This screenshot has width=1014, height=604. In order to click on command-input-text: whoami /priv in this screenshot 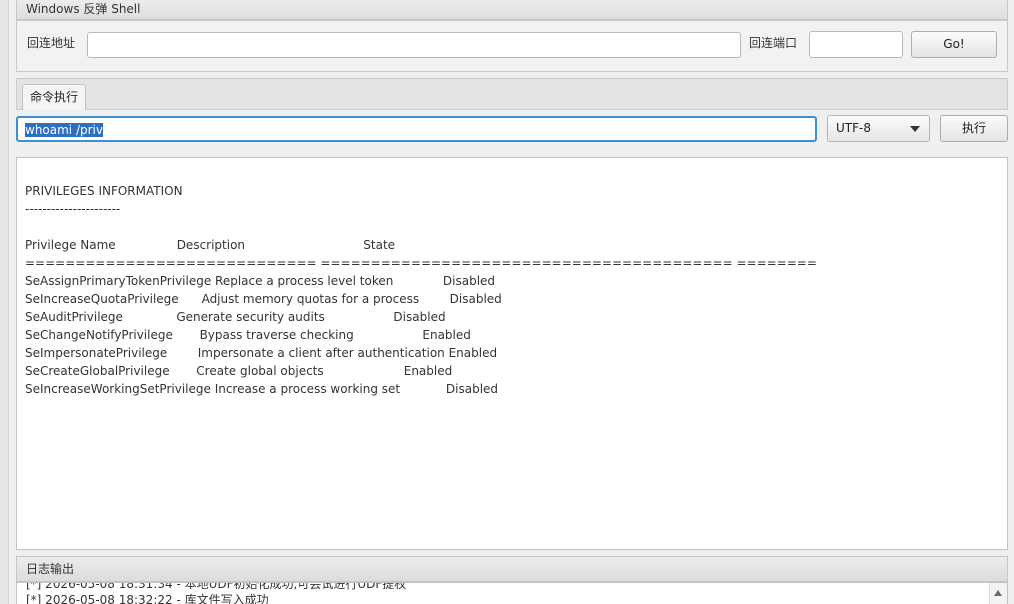, I will do `click(64, 130)`.